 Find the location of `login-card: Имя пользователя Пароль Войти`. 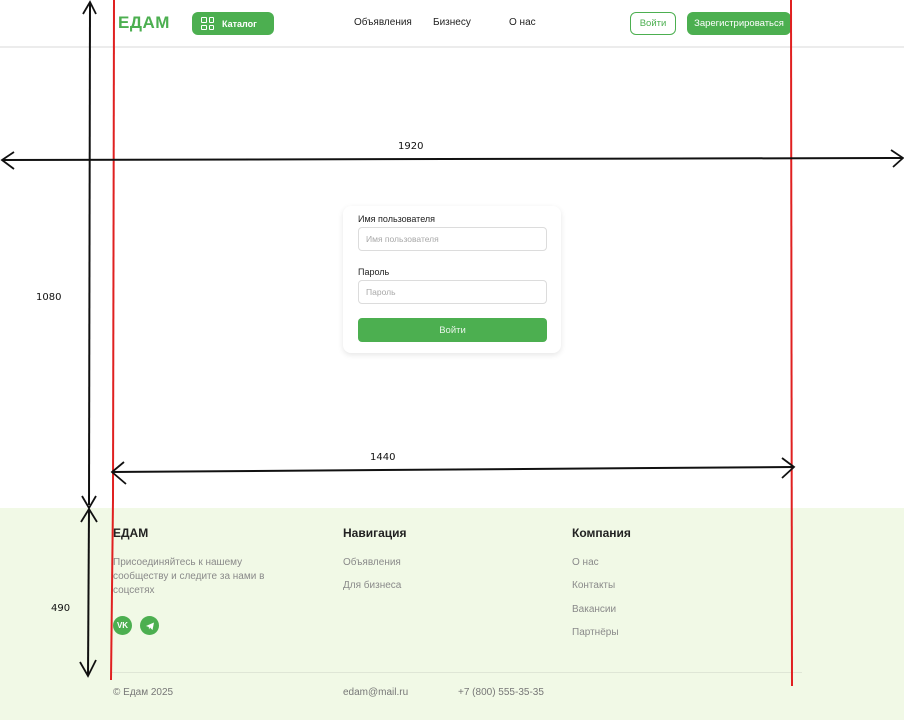

login-card: Имя пользователя Пароль Войти is located at coordinates (452, 279).